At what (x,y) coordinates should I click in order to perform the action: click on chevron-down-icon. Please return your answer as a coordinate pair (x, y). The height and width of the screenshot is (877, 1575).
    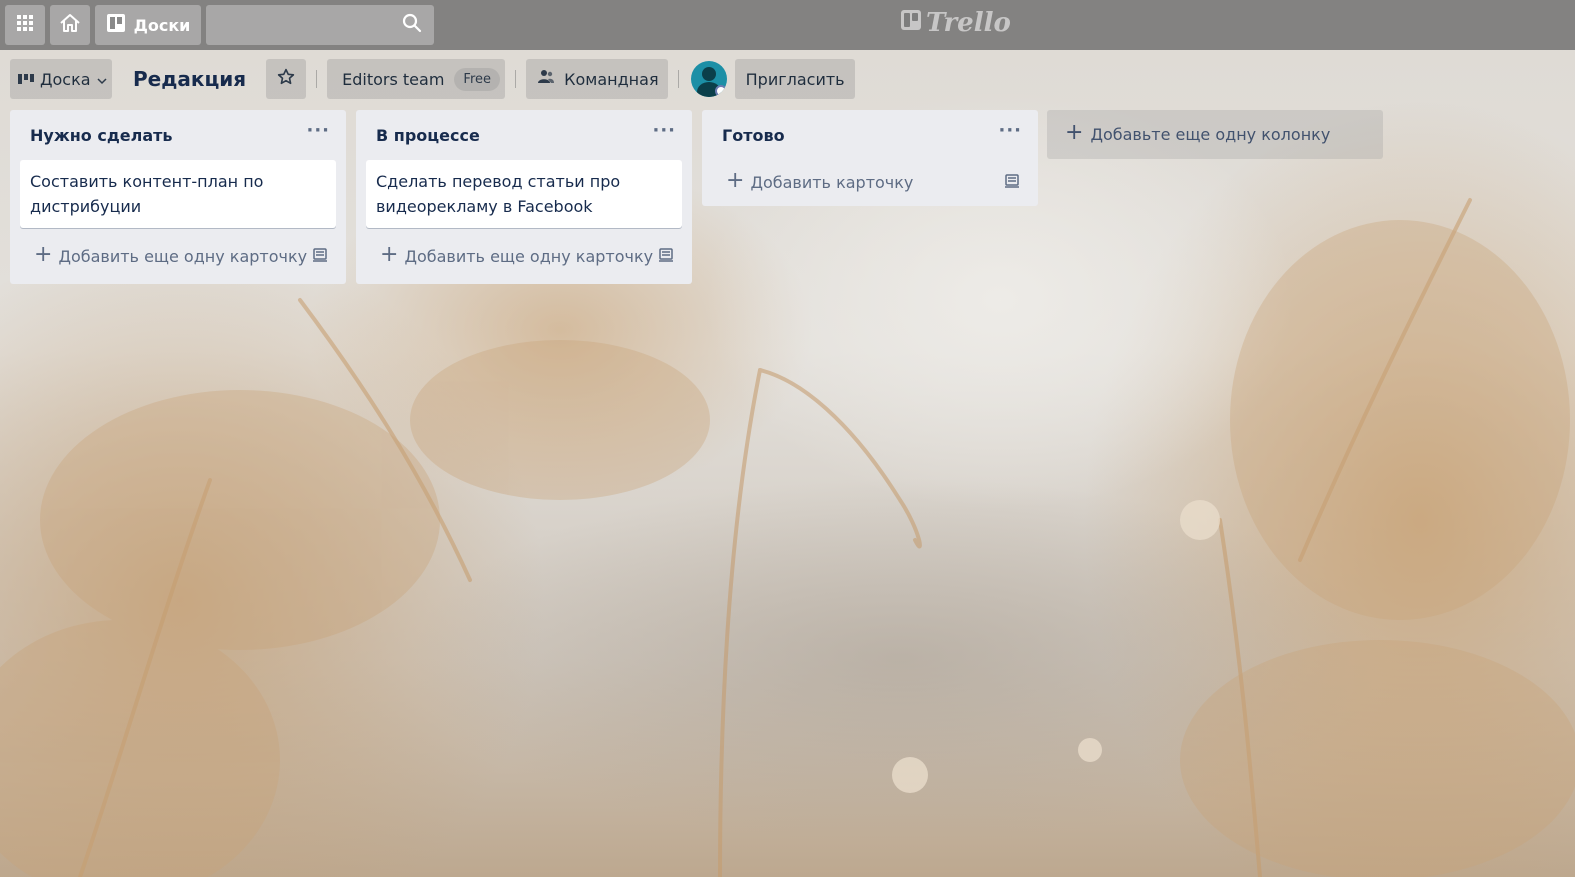
    Looking at the image, I should click on (102, 79).